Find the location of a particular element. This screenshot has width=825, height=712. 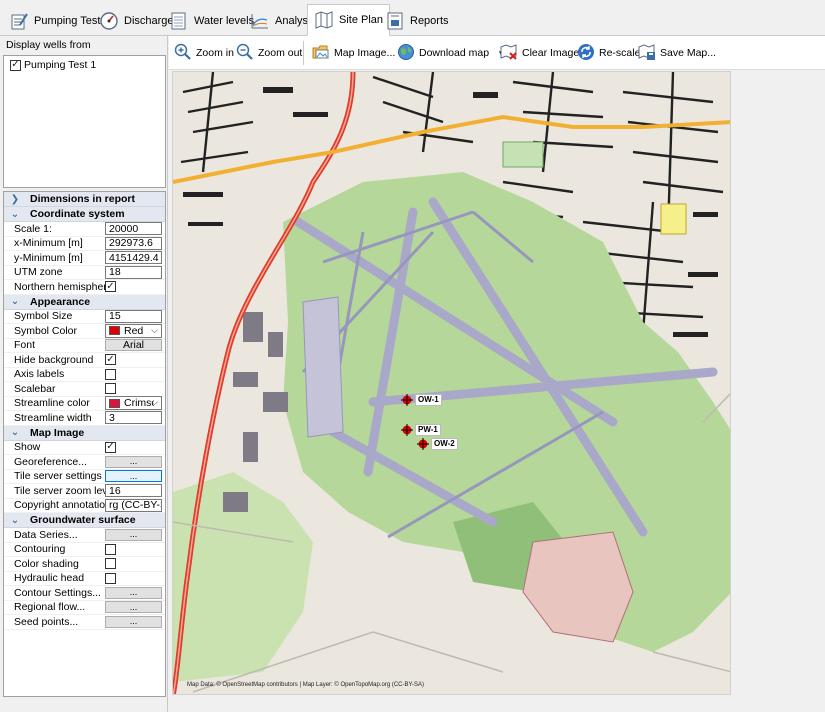

list-item: ✓ Pumping Test 1 is located at coordinates (53, 65).